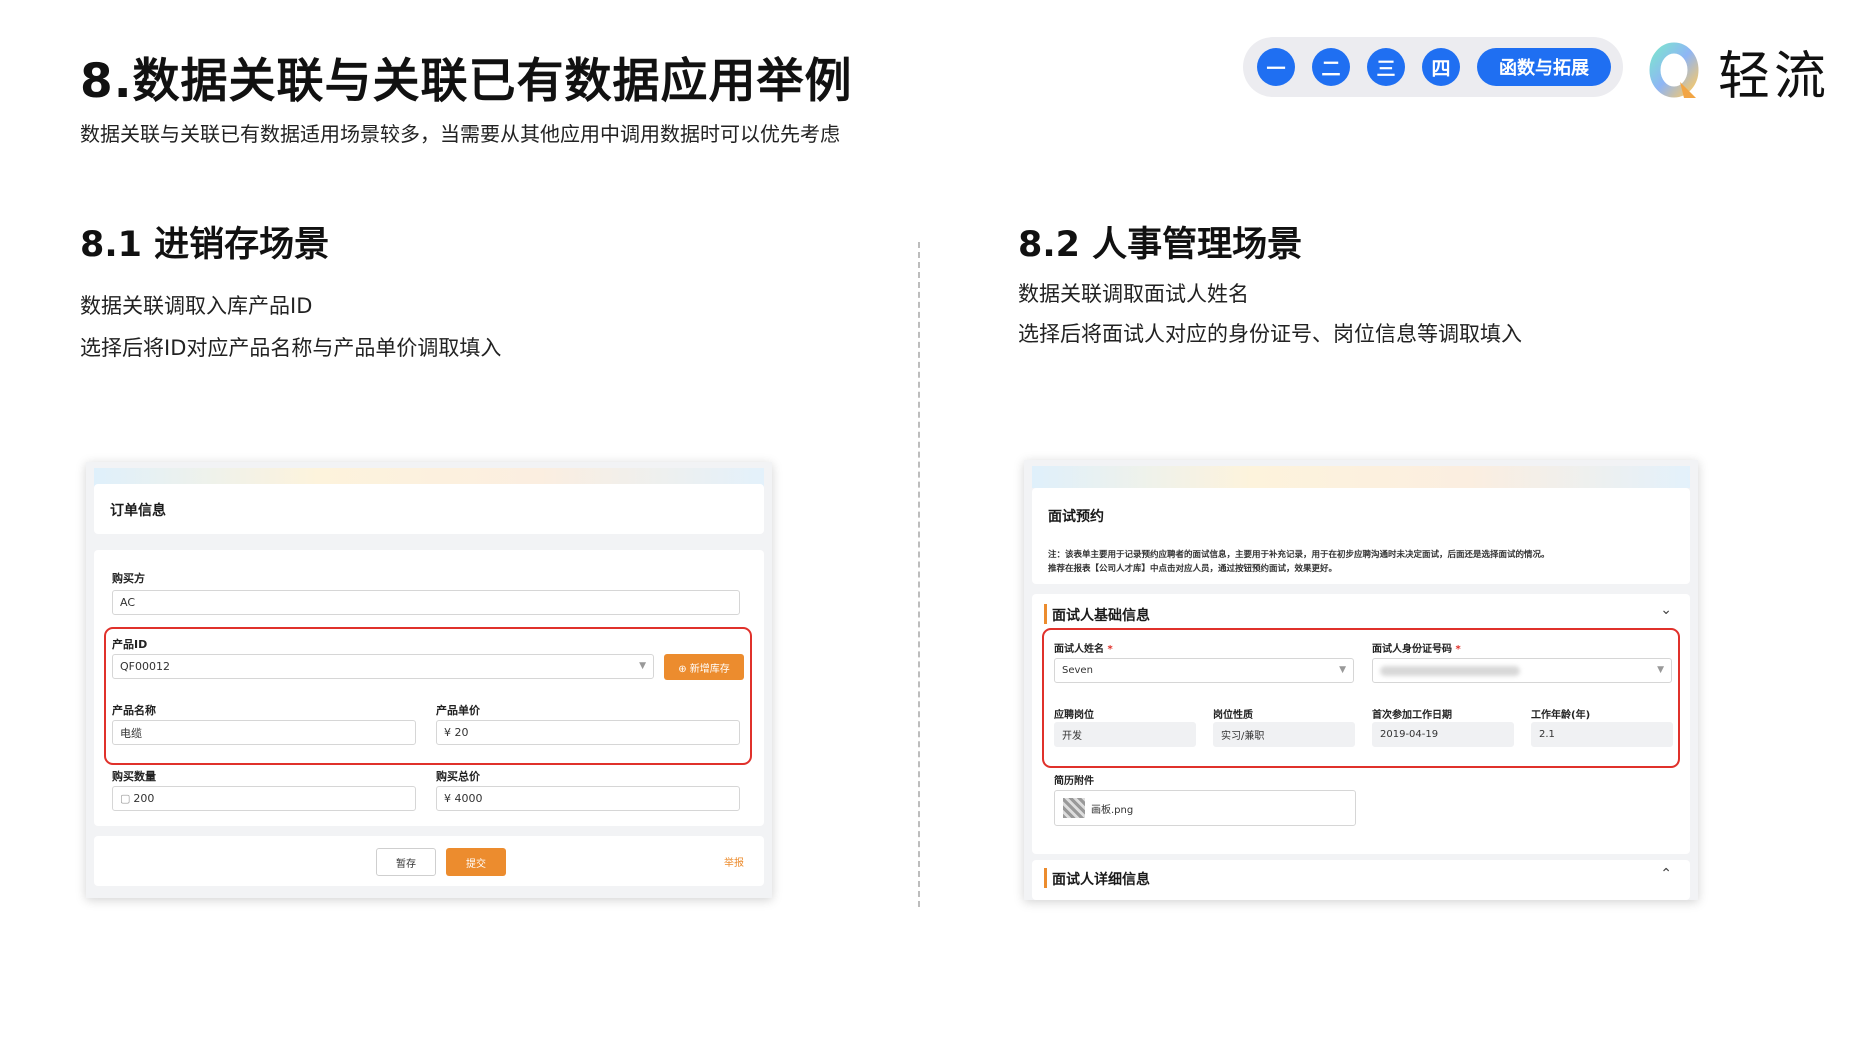  Describe the element at coordinates (1101, 879) in the screenshot. I see `detail-section-title: 面试人详细信息` at that location.